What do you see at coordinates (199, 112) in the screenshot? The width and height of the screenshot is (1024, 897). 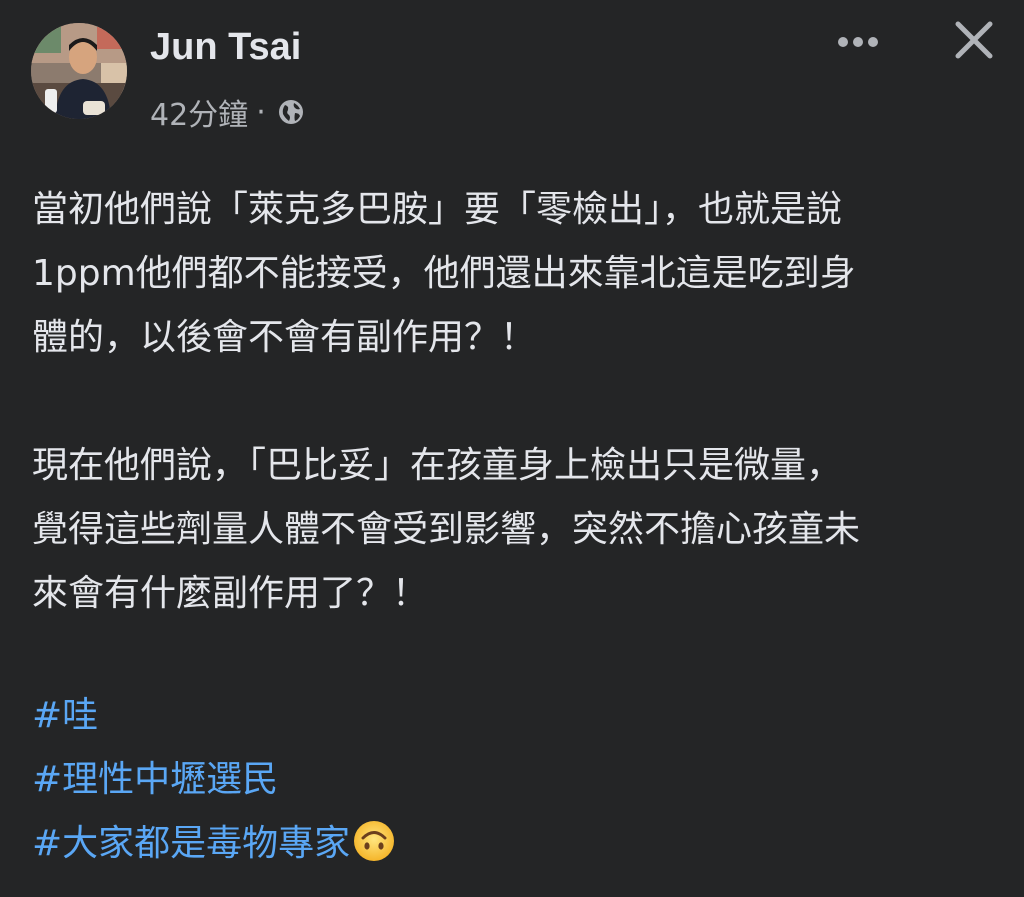 I see `post-timestamp: 42分鐘` at bounding box center [199, 112].